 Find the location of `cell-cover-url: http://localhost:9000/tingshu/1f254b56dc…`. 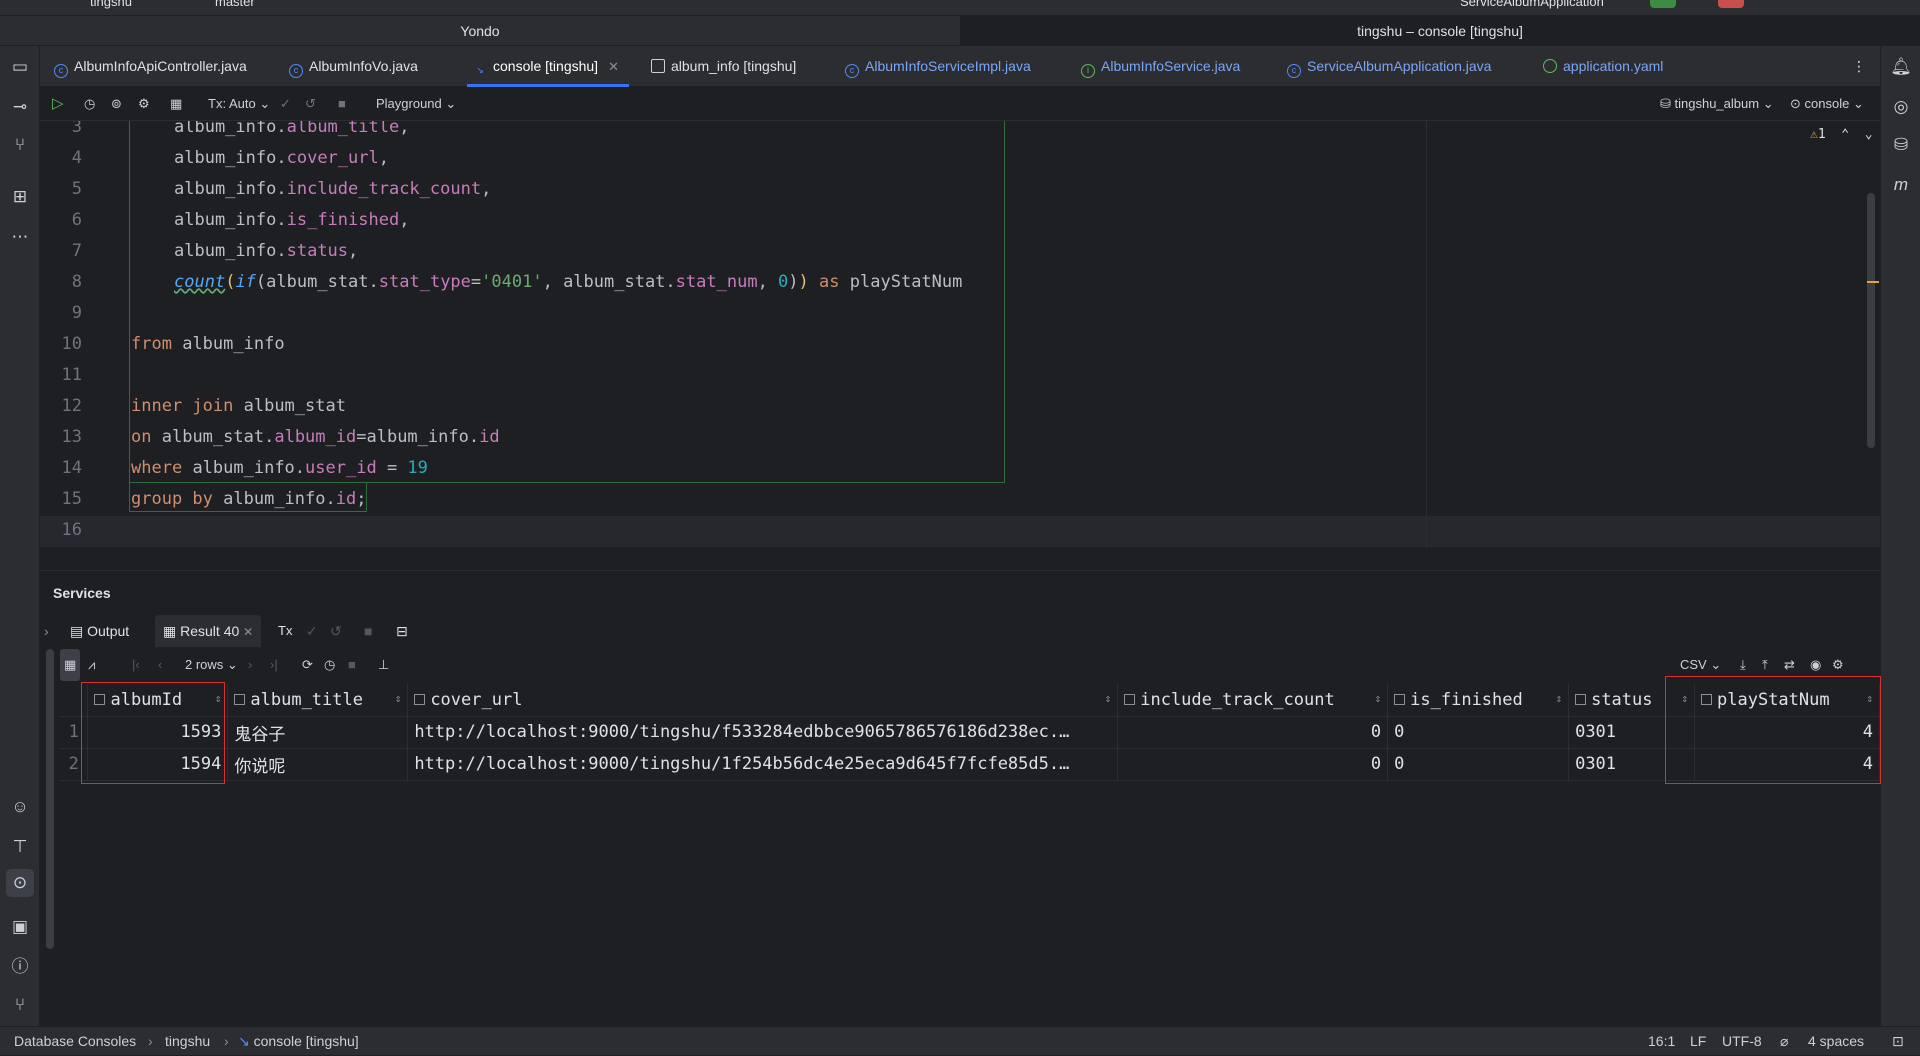

cell-cover-url: http://localhost:9000/tingshu/1f254b56dc… is located at coordinates (763, 764).